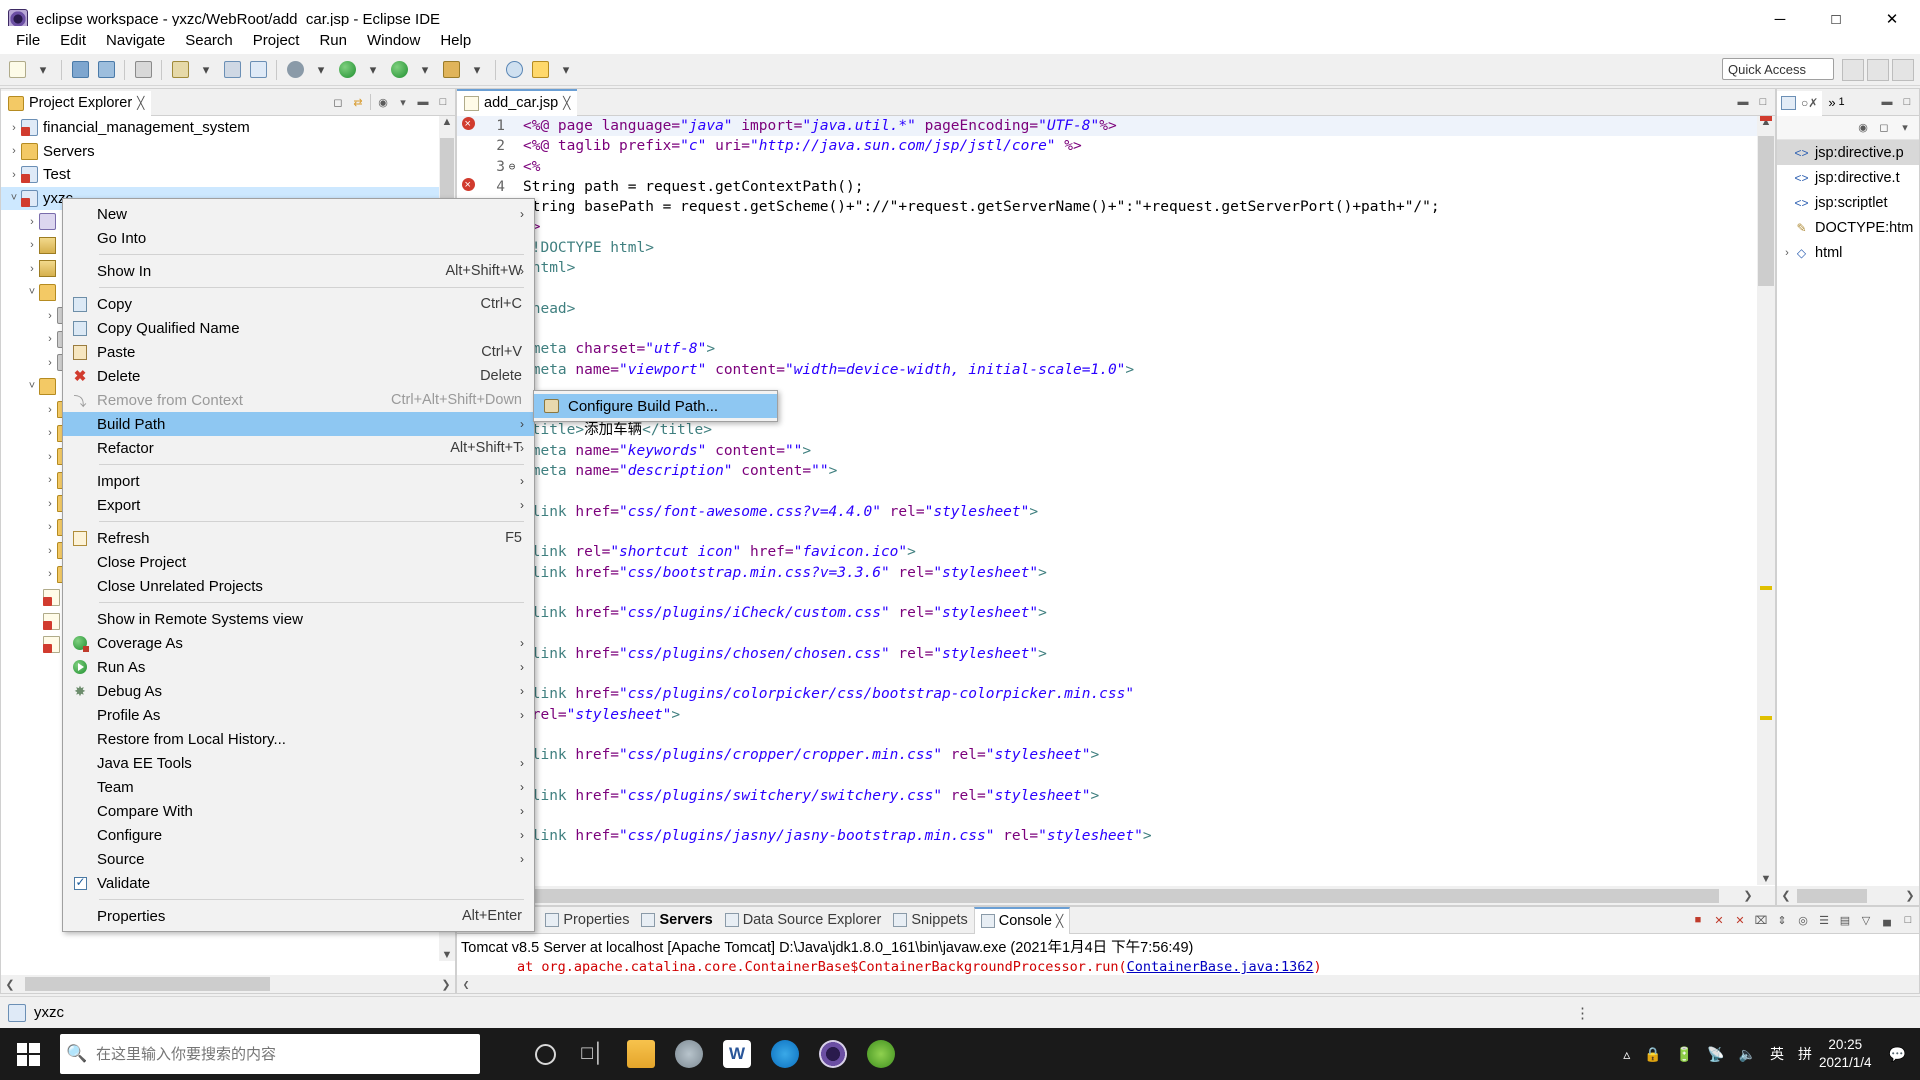 The image size is (1920, 1080). I want to click on context-menu-item-coverage-as: Coverage As ›, so click(298, 643).